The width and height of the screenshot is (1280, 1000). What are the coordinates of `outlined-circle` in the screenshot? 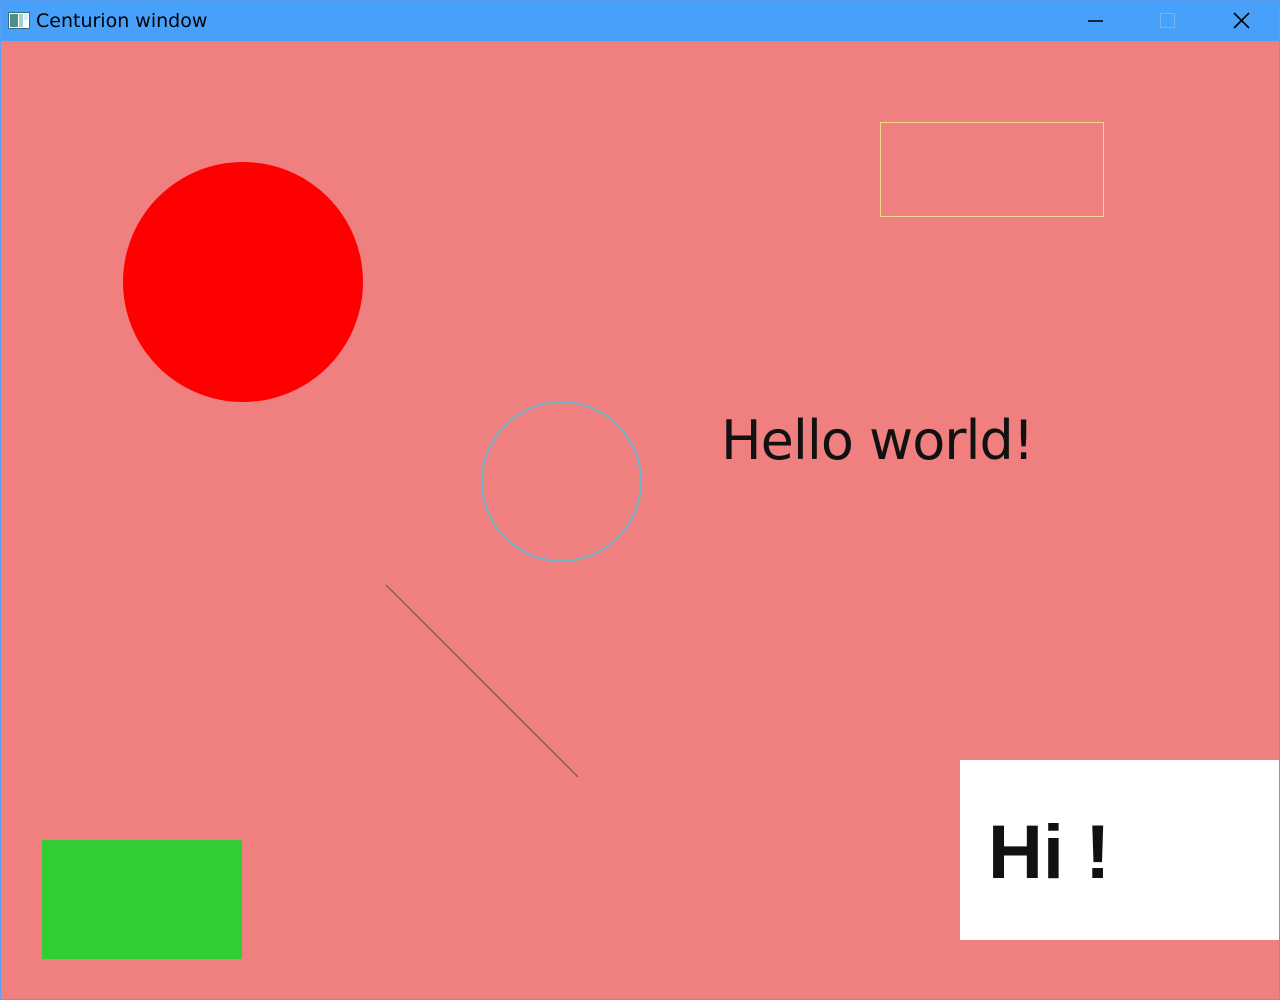 It's located at (561, 481).